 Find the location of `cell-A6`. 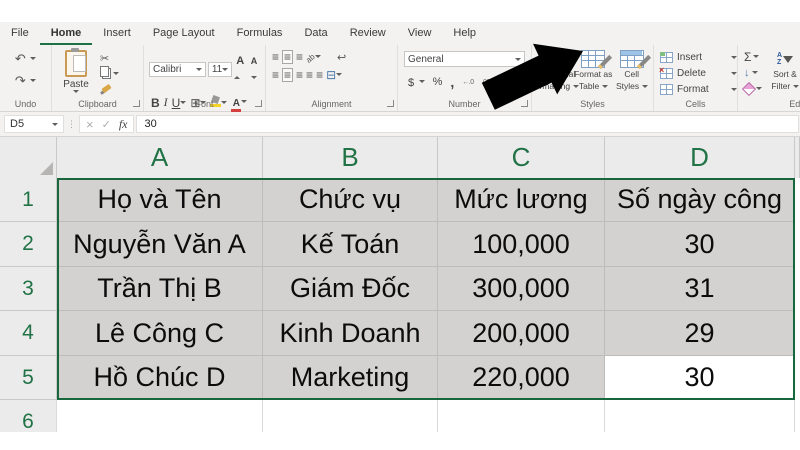

cell-A6 is located at coordinates (160, 416).